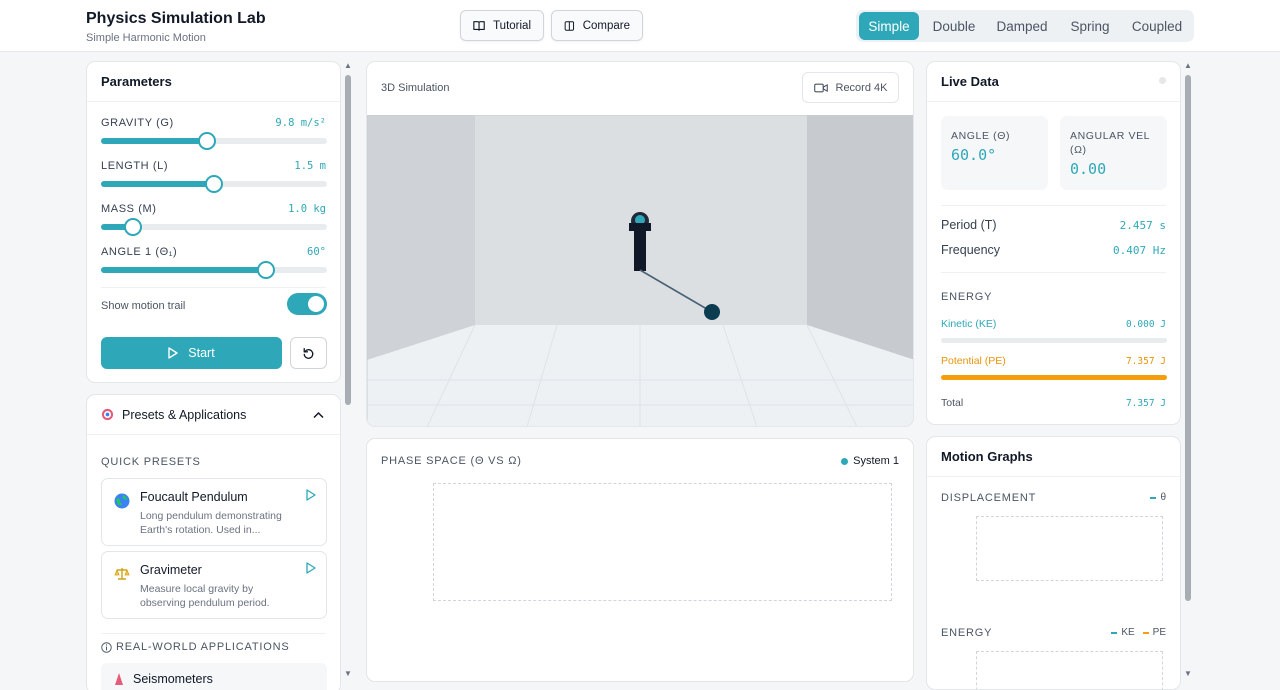  I want to click on slider-value: 1.5 m, so click(310, 166).